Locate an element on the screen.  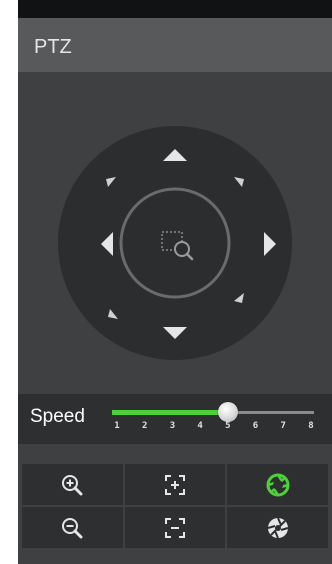
iris-open-icon is located at coordinates (278, 485).